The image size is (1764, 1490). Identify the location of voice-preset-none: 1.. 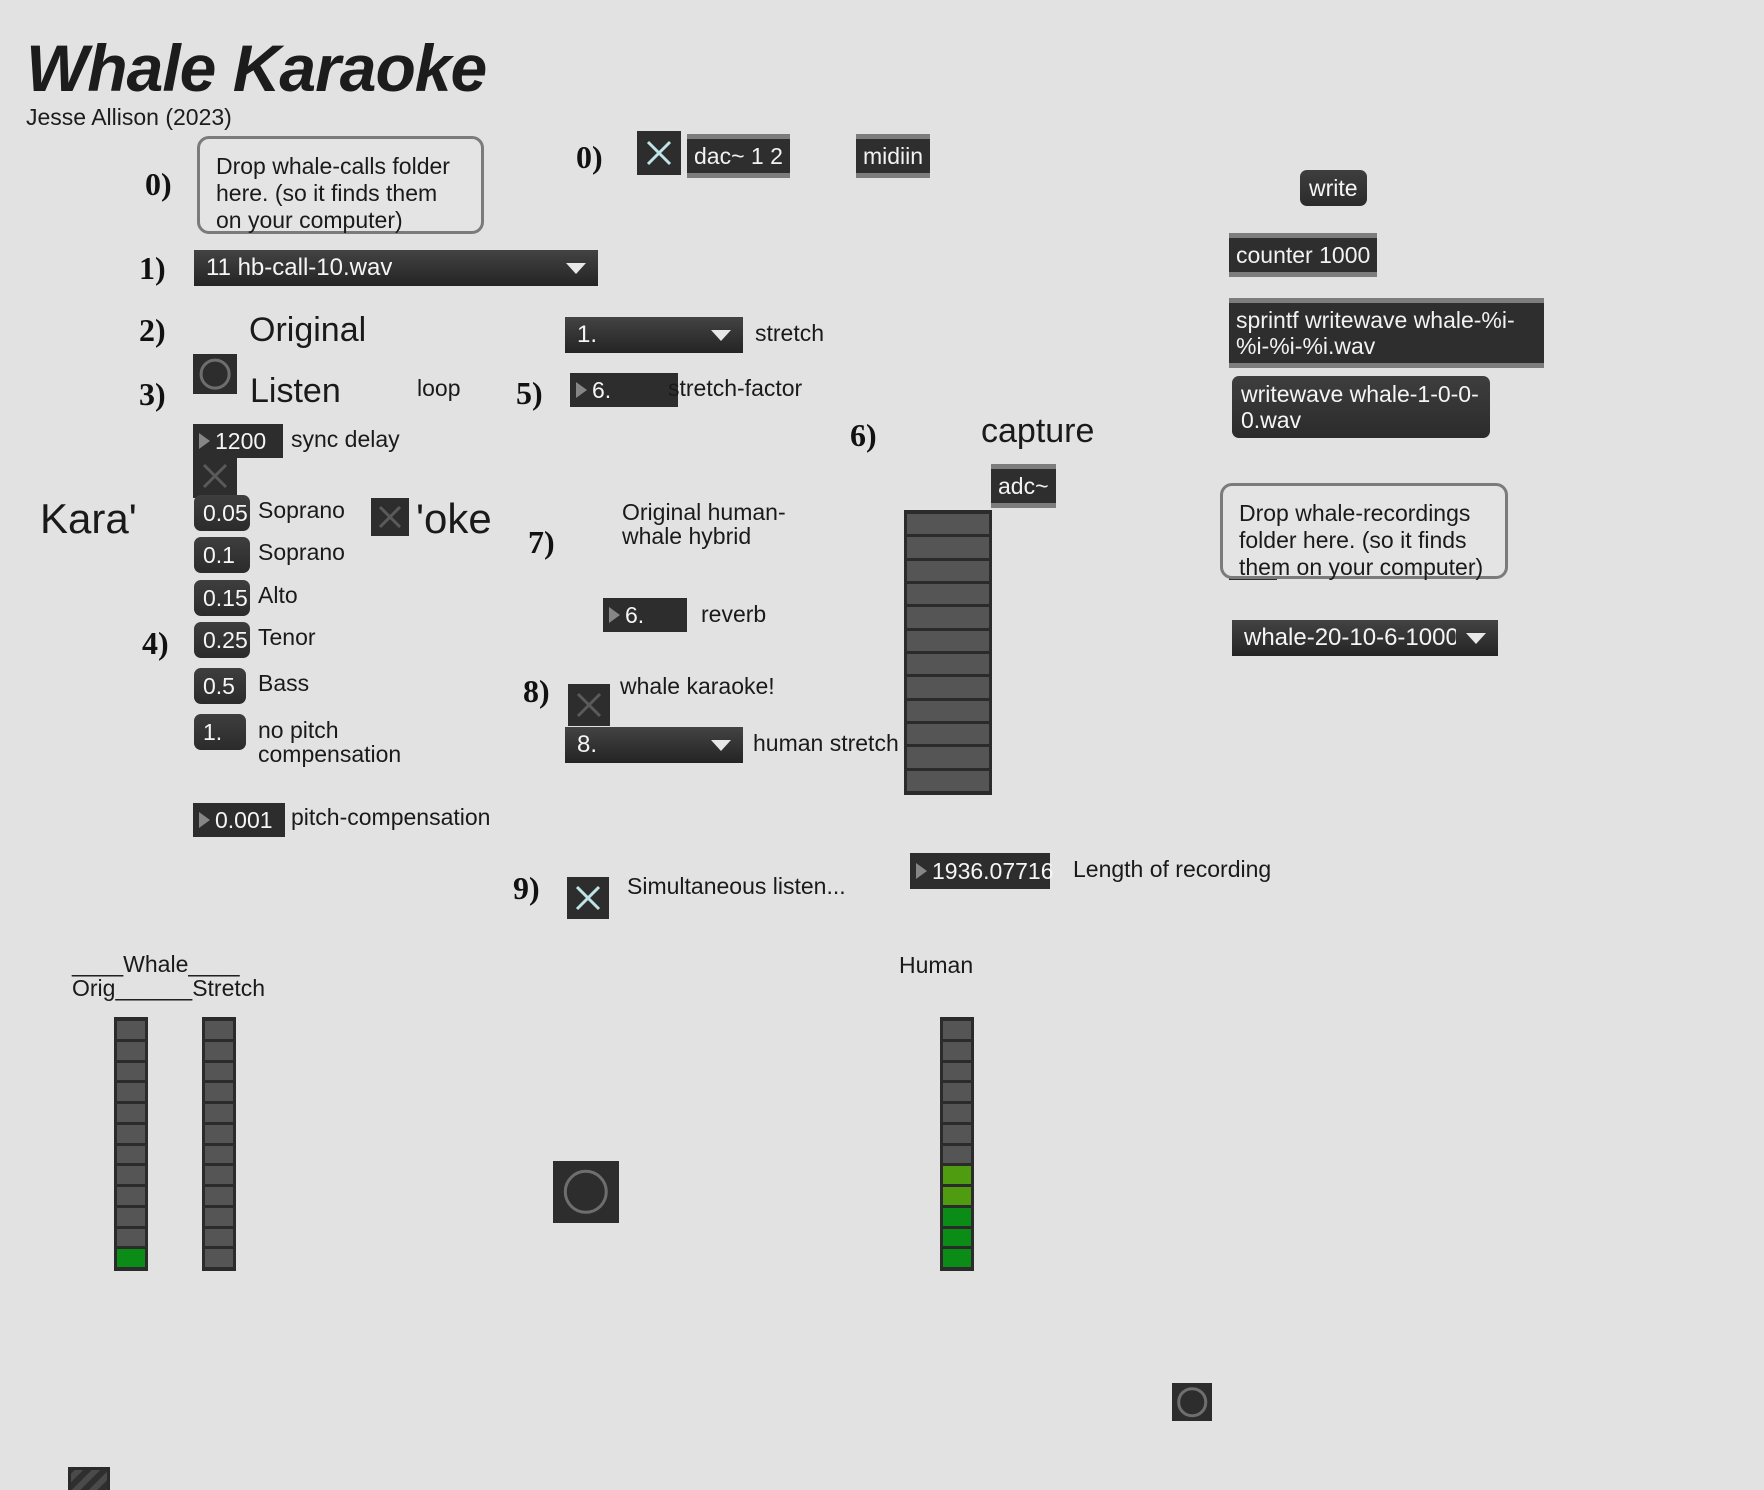
(220, 732).